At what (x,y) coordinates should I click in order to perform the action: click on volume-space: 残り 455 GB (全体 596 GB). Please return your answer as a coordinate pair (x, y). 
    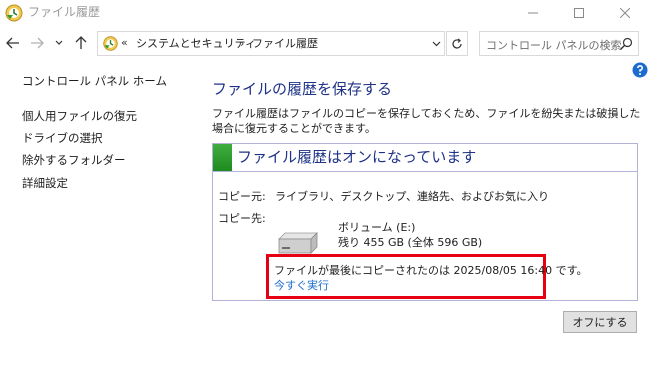
    Looking at the image, I should click on (410, 242).